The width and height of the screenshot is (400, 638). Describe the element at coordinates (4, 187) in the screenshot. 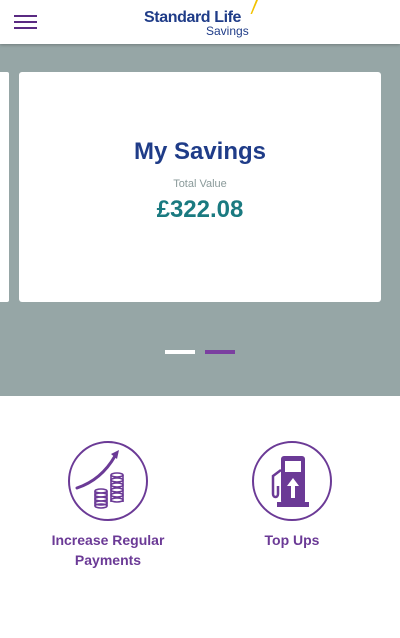

I see `previous-card` at that location.